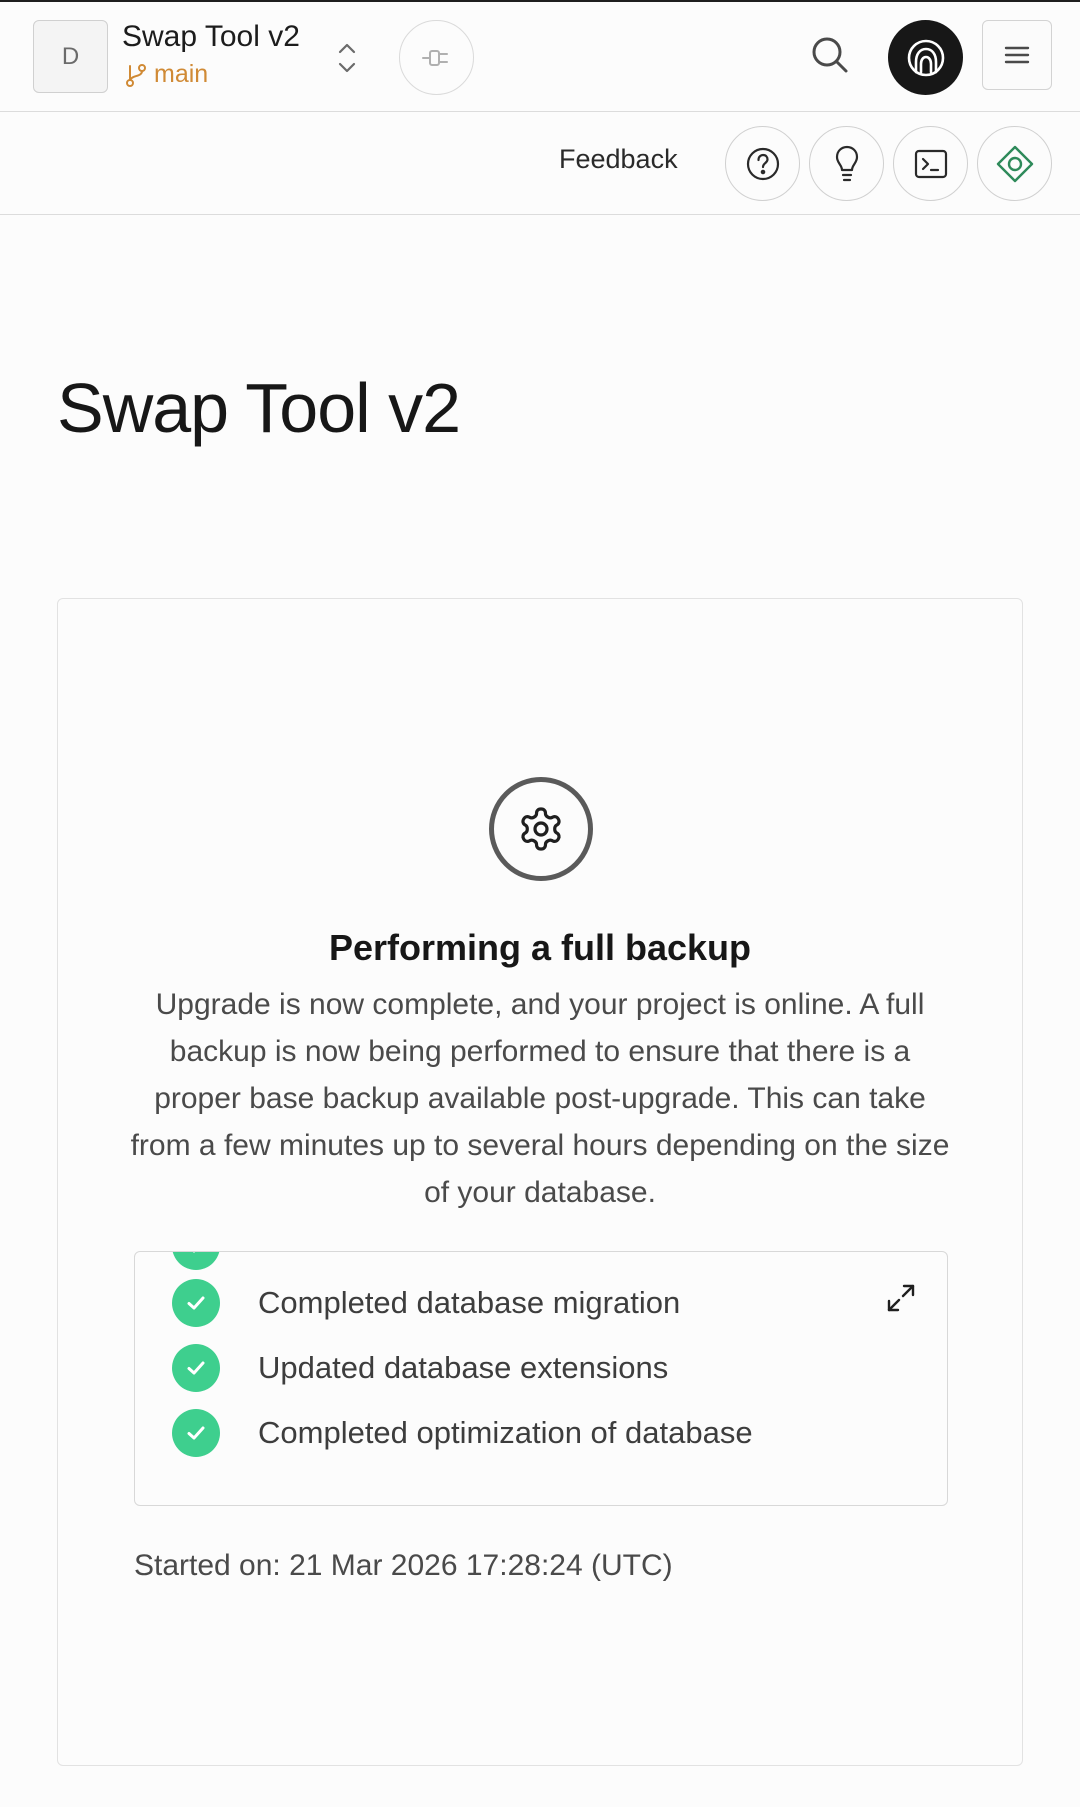 Image resolution: width=1080 pixels, height=1807 pixels. I want to click on lightbulb-icon, so click(846, 163).